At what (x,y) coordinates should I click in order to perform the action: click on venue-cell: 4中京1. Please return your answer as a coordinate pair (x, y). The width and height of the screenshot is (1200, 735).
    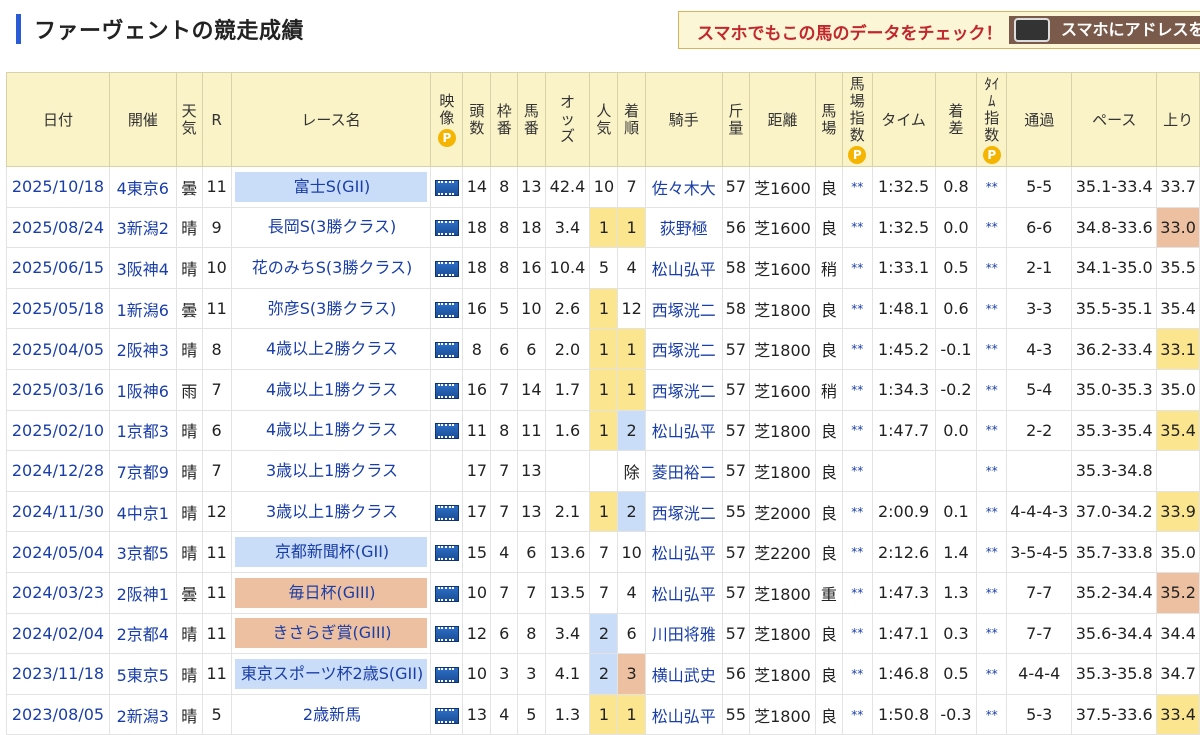
    Looking at the image, I should click on (142, 511).